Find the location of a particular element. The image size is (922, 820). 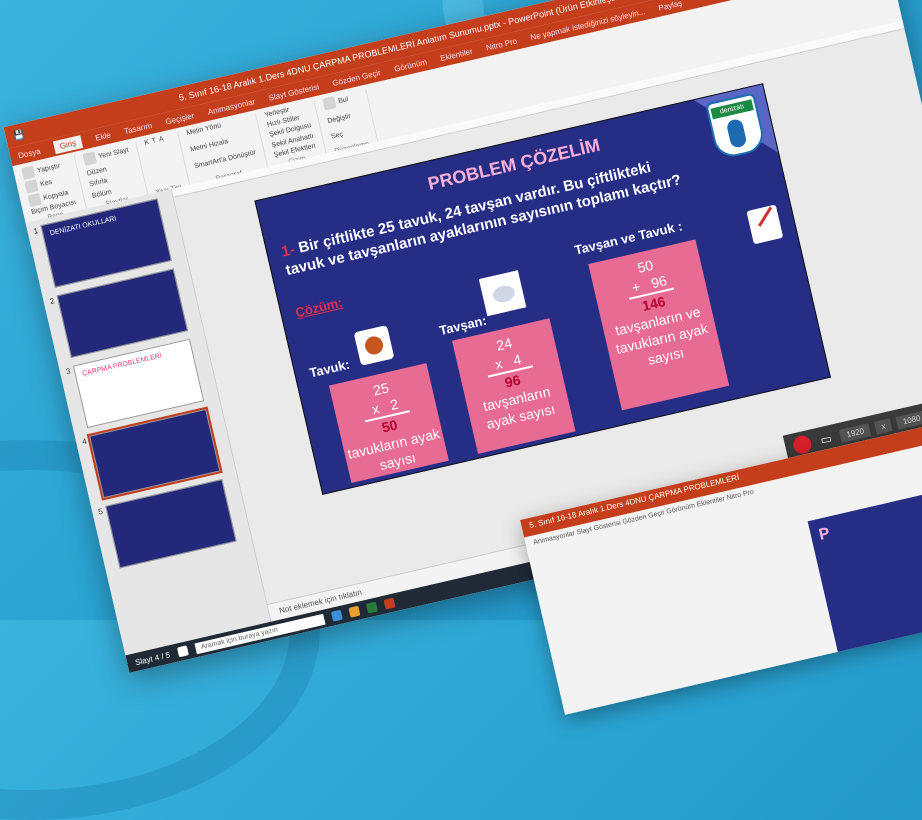

screen-icon: ▭ is located at coordinates (826, 439).